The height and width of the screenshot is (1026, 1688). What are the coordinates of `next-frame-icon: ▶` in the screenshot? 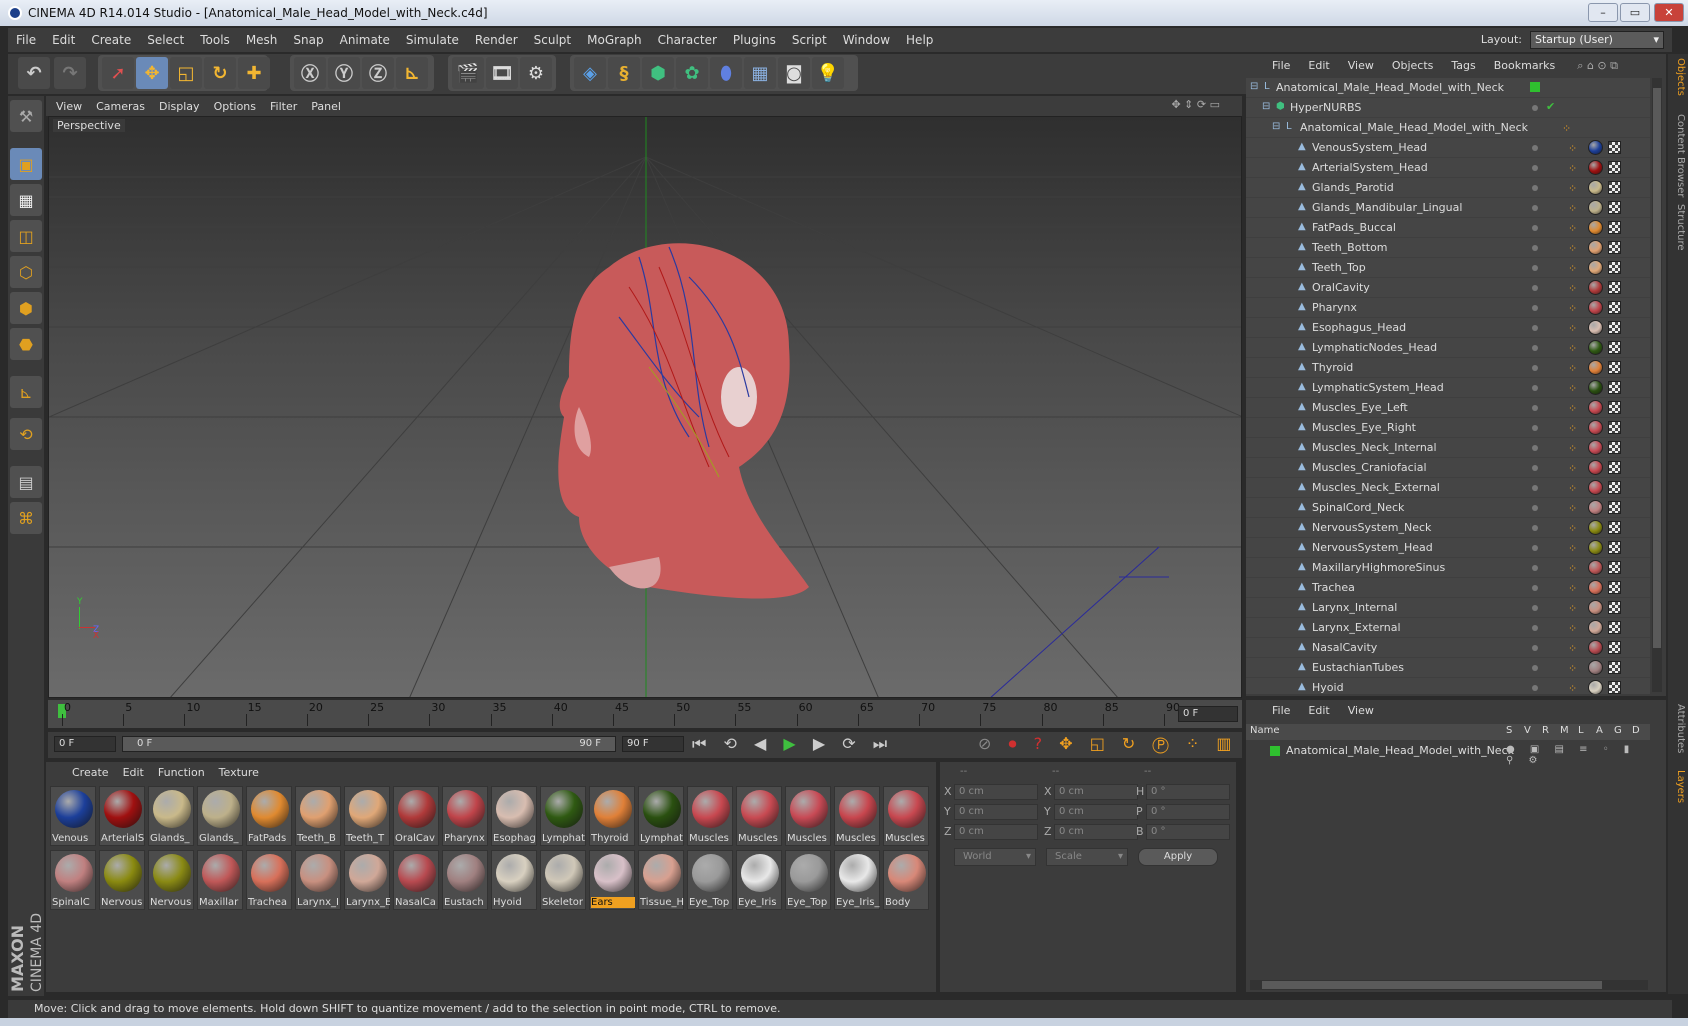 It's located at (822, 743).